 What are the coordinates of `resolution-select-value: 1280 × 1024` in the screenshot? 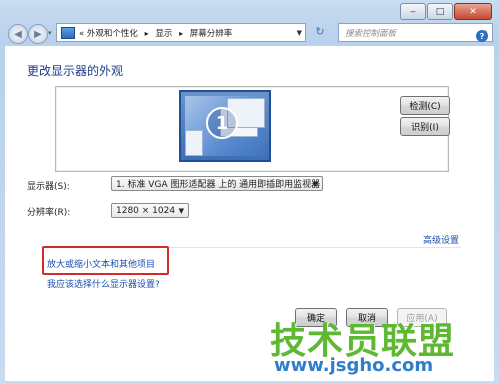 It's located at (146, 210).